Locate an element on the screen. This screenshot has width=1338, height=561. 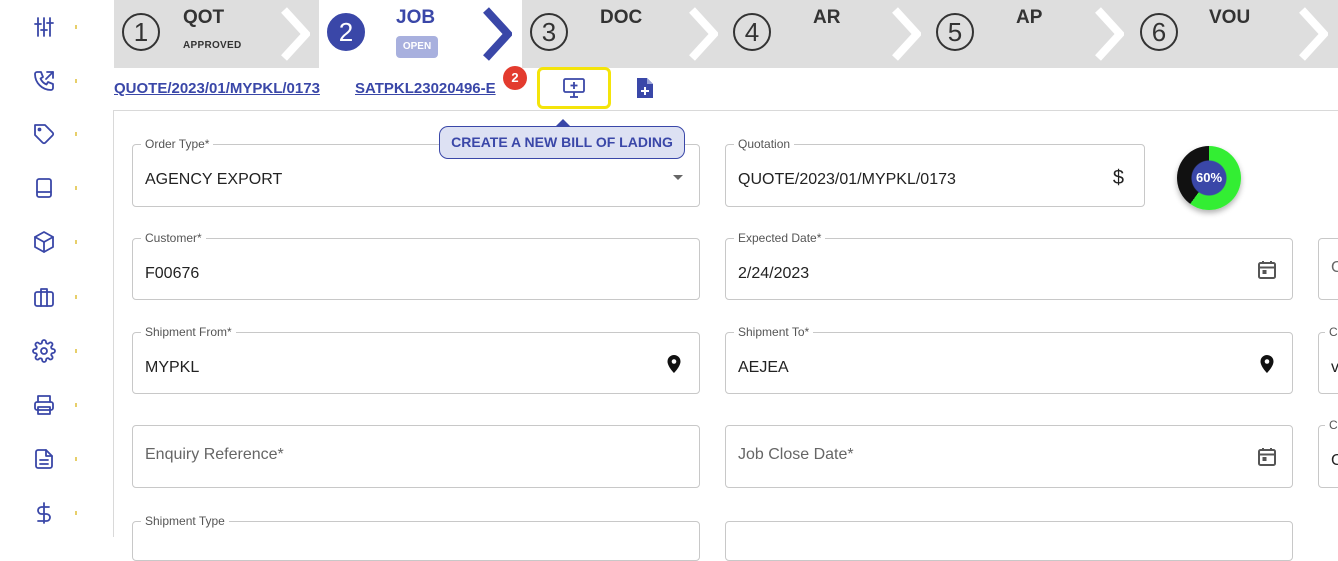
field-value: v is located at coordinates (1334, 367).